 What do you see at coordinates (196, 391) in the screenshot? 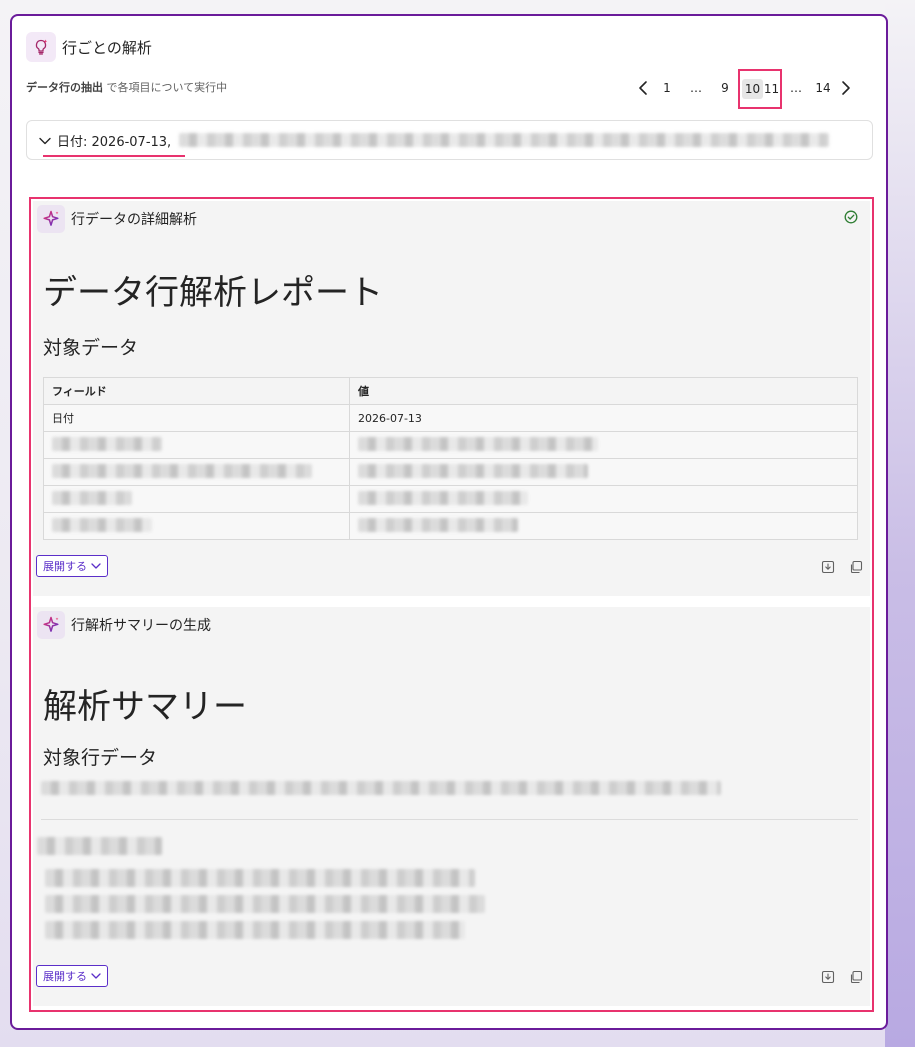
I see `column-header-field: フィールド` at bounding box center [196, 391].